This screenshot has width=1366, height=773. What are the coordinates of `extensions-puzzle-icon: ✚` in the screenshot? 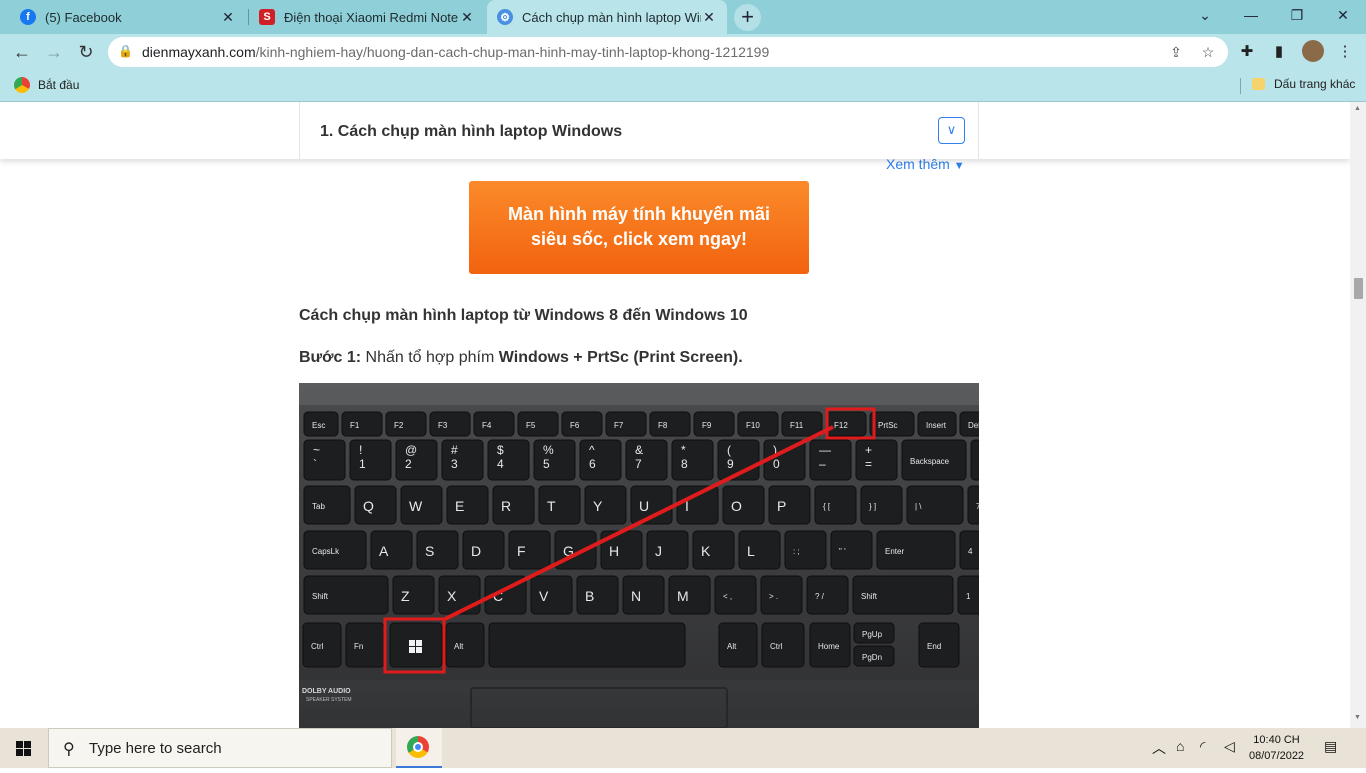 It's located at (1247, 52).